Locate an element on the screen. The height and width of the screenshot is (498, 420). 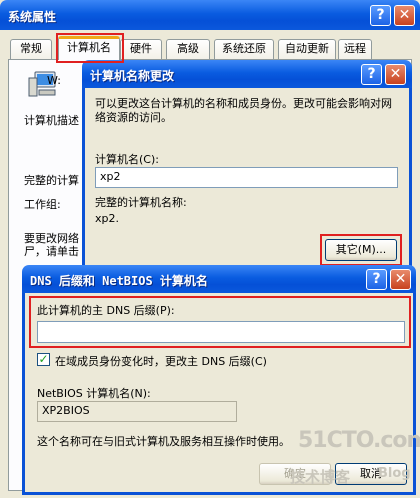
computer-name-label: 计算机名(C): is located at coordinates (127, 159).